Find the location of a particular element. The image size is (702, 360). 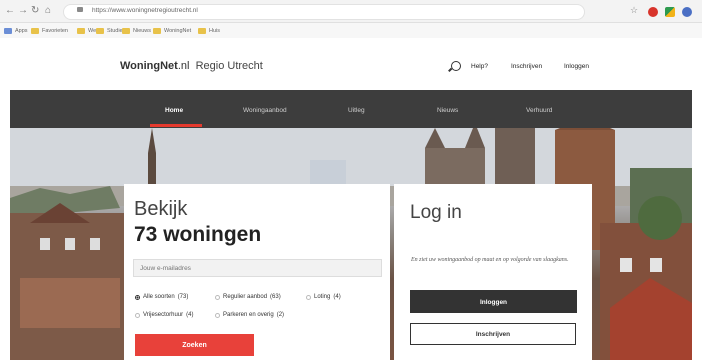

filter-alle-soorten: Alle soorten (73) is located at coordinates (161, 297).